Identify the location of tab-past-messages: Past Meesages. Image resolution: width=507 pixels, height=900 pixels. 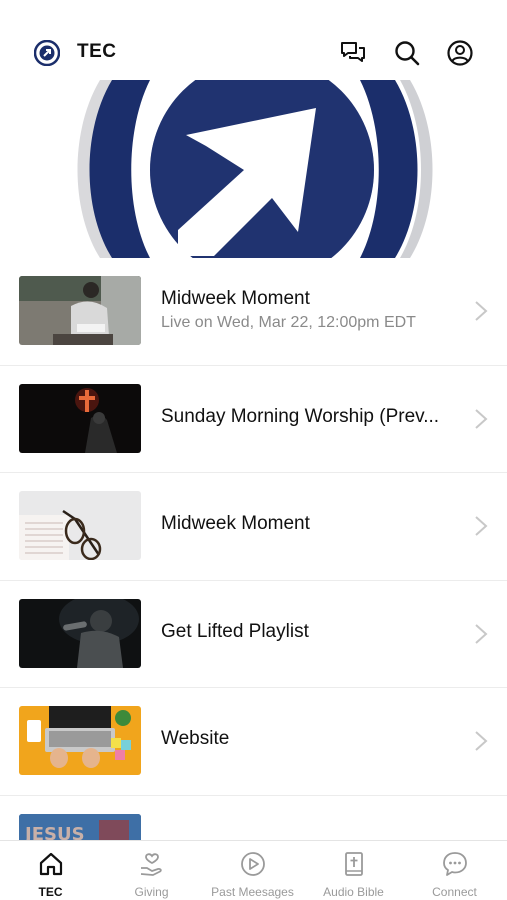
(252, 870).